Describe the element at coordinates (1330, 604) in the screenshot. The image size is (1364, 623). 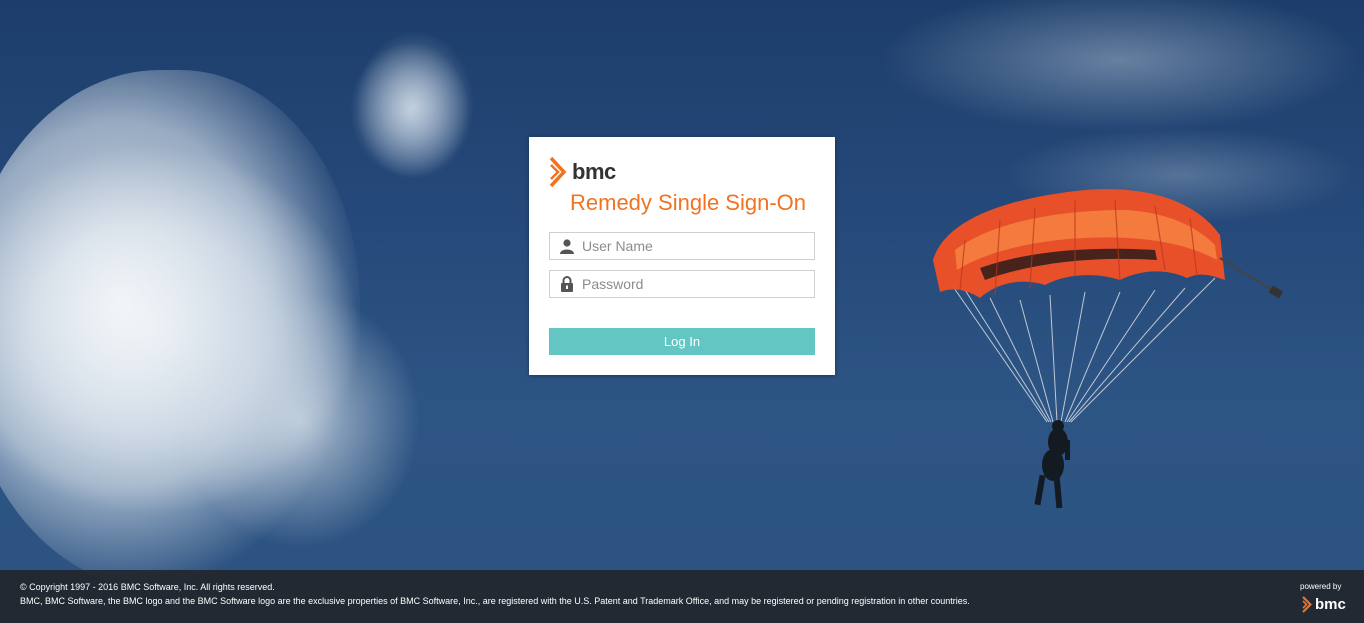
I see `footer-brand-name: bmc` at that location.